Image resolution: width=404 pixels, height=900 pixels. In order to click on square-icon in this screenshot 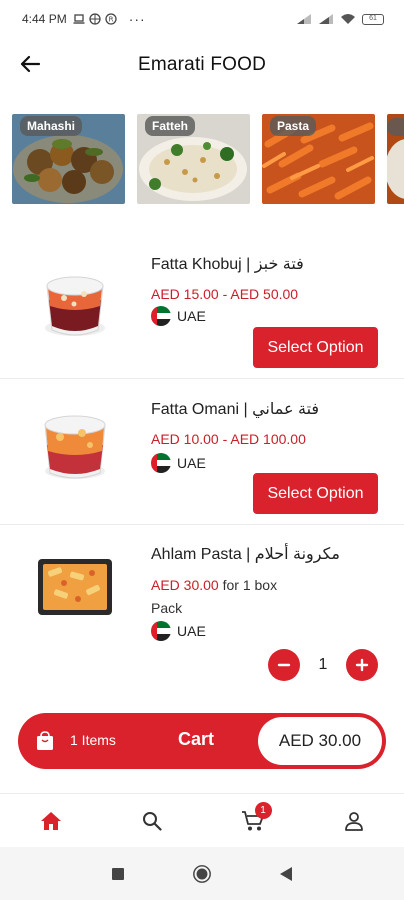, I will do `click(118, 873)`.